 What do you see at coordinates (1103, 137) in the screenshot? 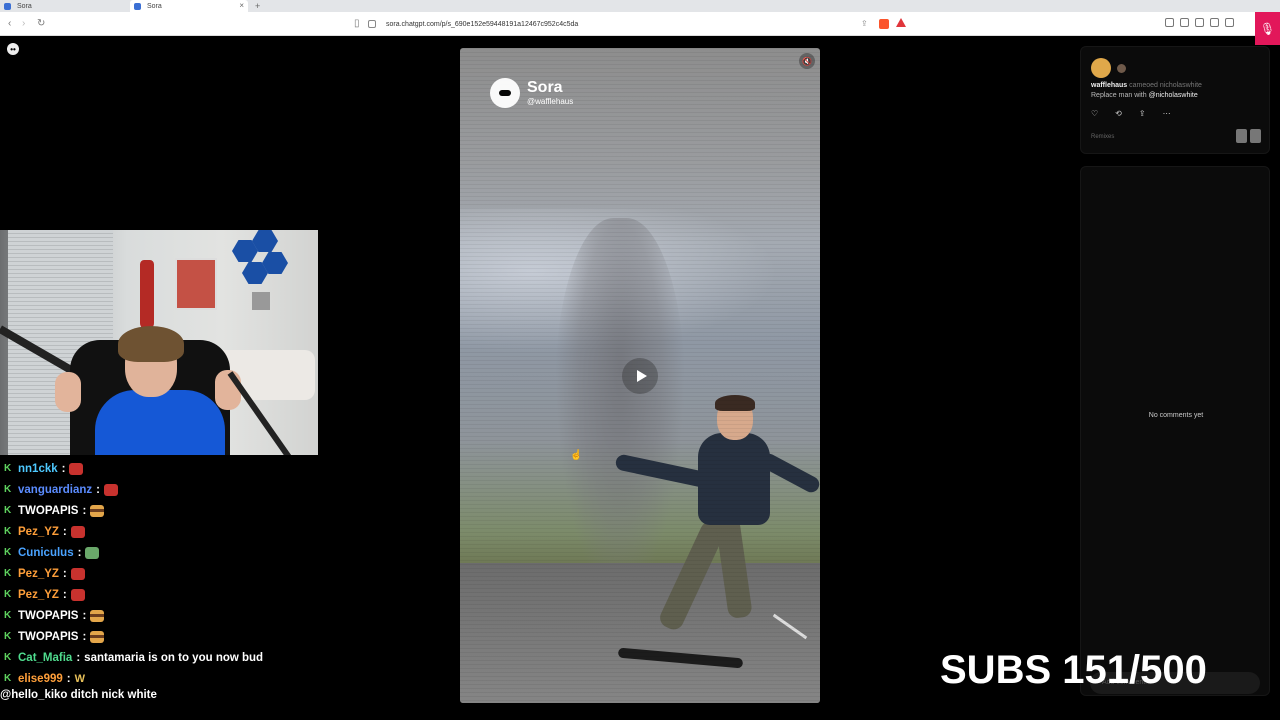
I see `remixes-label: Remixes` at bounding box center [1103, 137].